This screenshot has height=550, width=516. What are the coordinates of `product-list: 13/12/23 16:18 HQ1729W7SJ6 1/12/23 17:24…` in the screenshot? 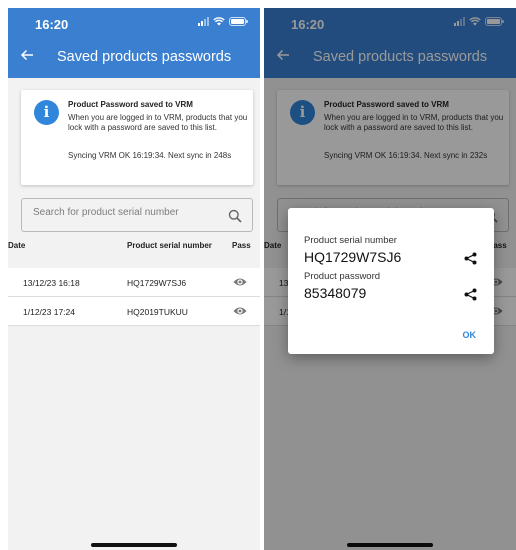 It's located at (134, 297).